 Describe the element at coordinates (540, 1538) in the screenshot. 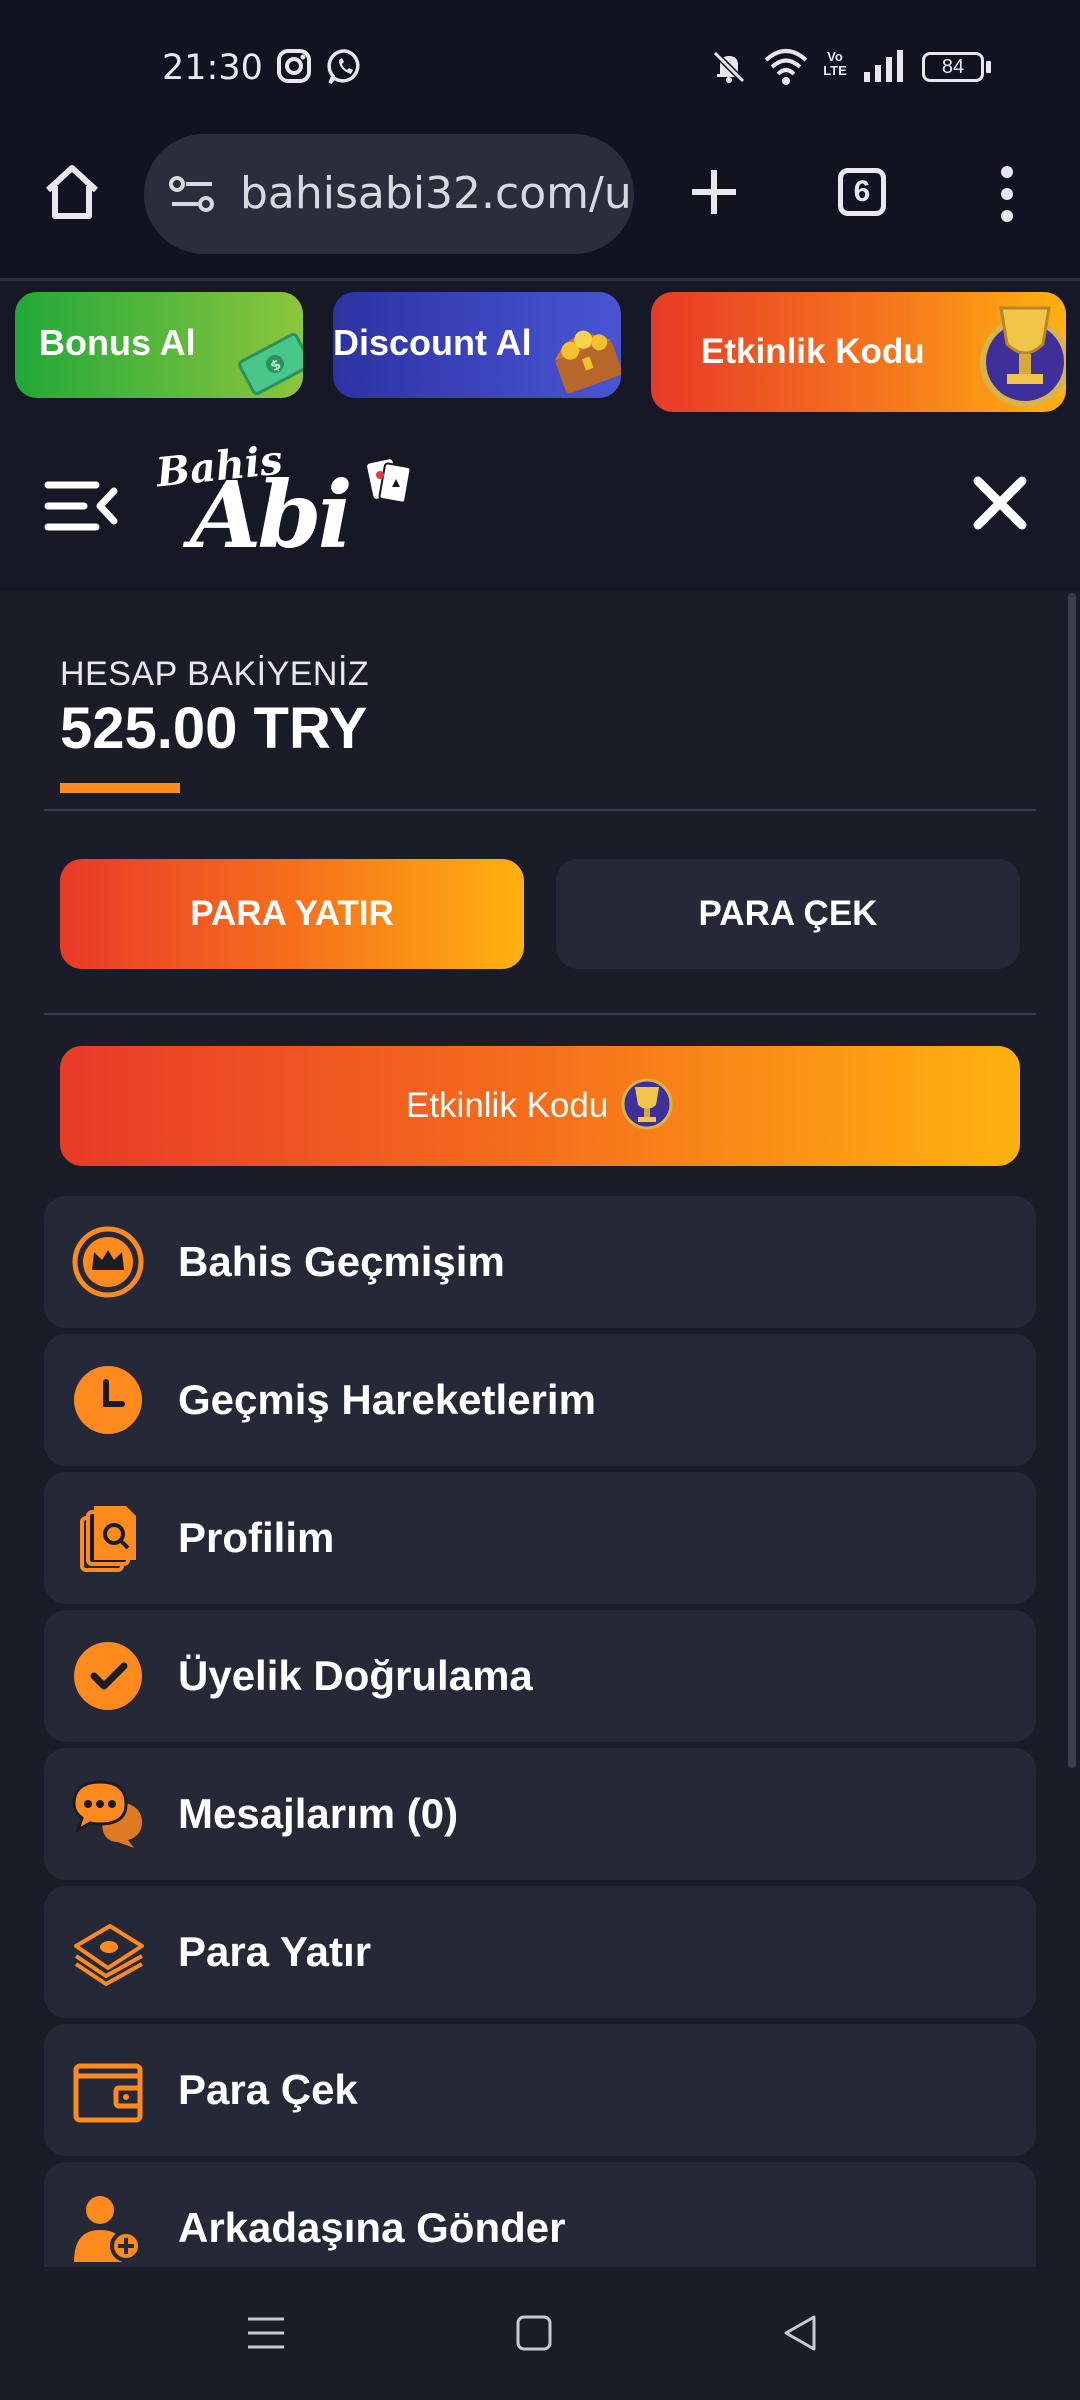

I see `menu-item-profilim: Profilim` at that location.